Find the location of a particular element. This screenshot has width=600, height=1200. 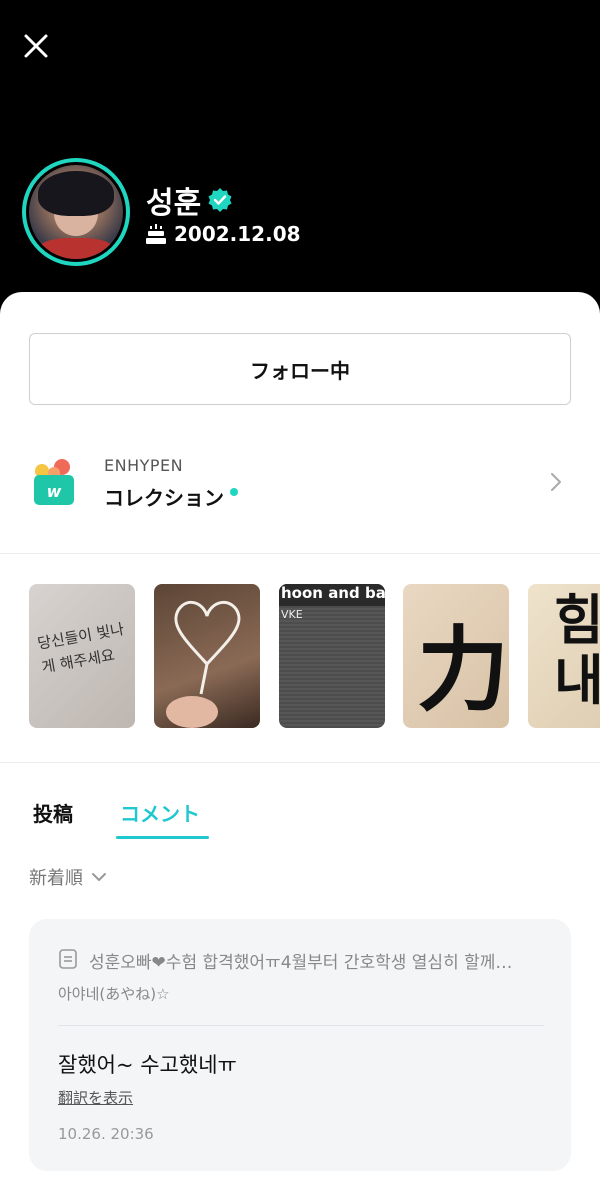

show-translation-link: 翻訳を表示 is located at coordinates (95, 1097).